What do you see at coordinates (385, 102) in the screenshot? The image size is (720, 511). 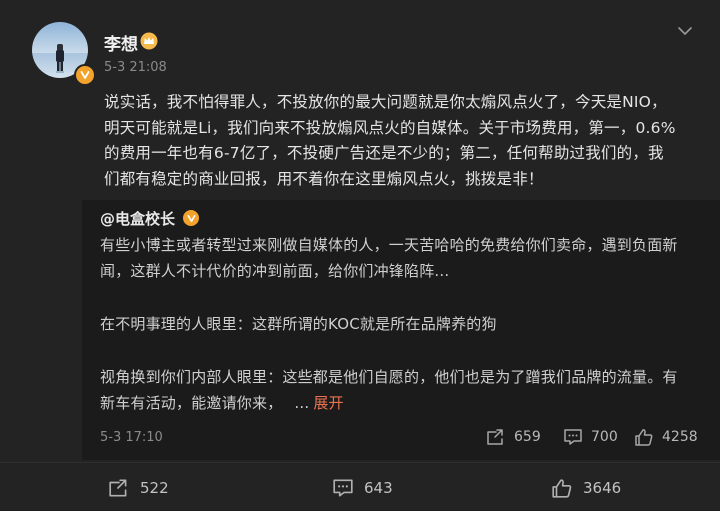 I see `post-text-line: 说实话，我不怕得罪人，不投放你的最大问题就是你太煽风点火了，今天是NIO，` at bounding box center [385, 102].